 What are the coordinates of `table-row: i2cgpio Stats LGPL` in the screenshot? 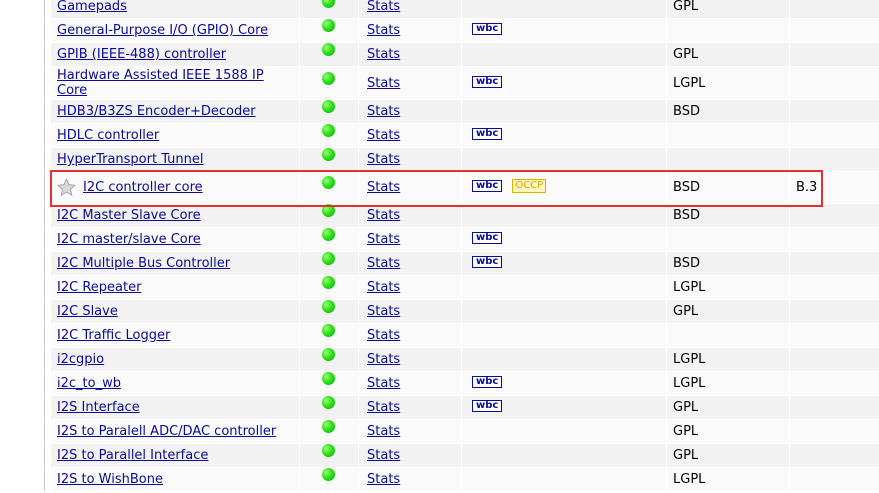 It's located at (461, 359).